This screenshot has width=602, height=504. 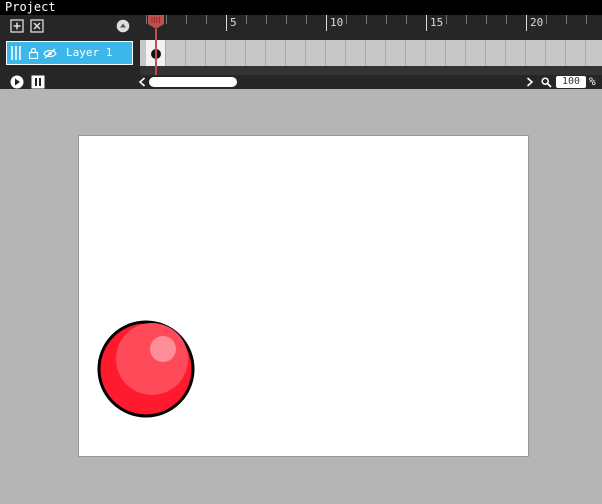 I want to click on timeline-scrollbar, so click(x=193, y=82).